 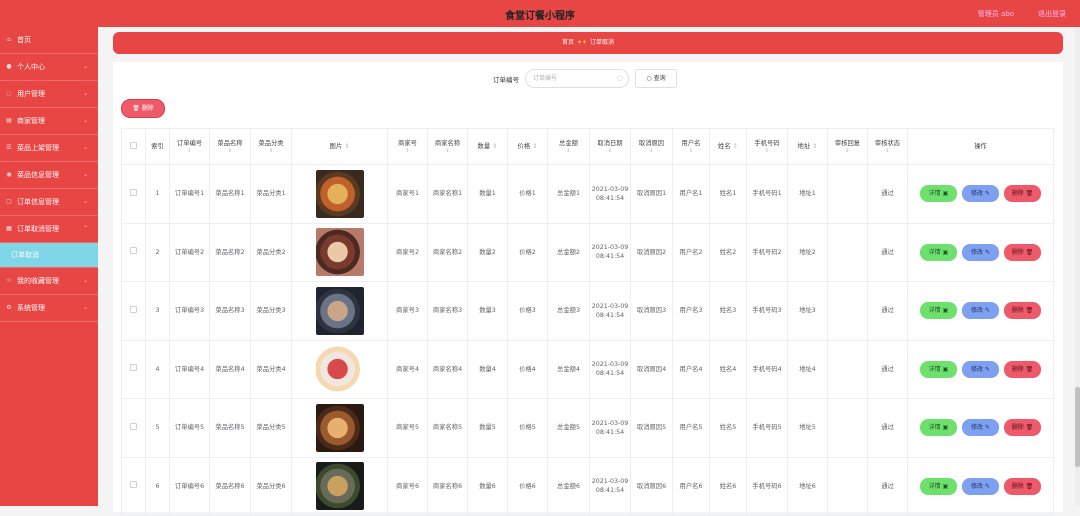 What do you see at coordinates (568, 42) in the screenshot?
I see `breadcrumb-home: 首页` at bounding box center [568, 42].